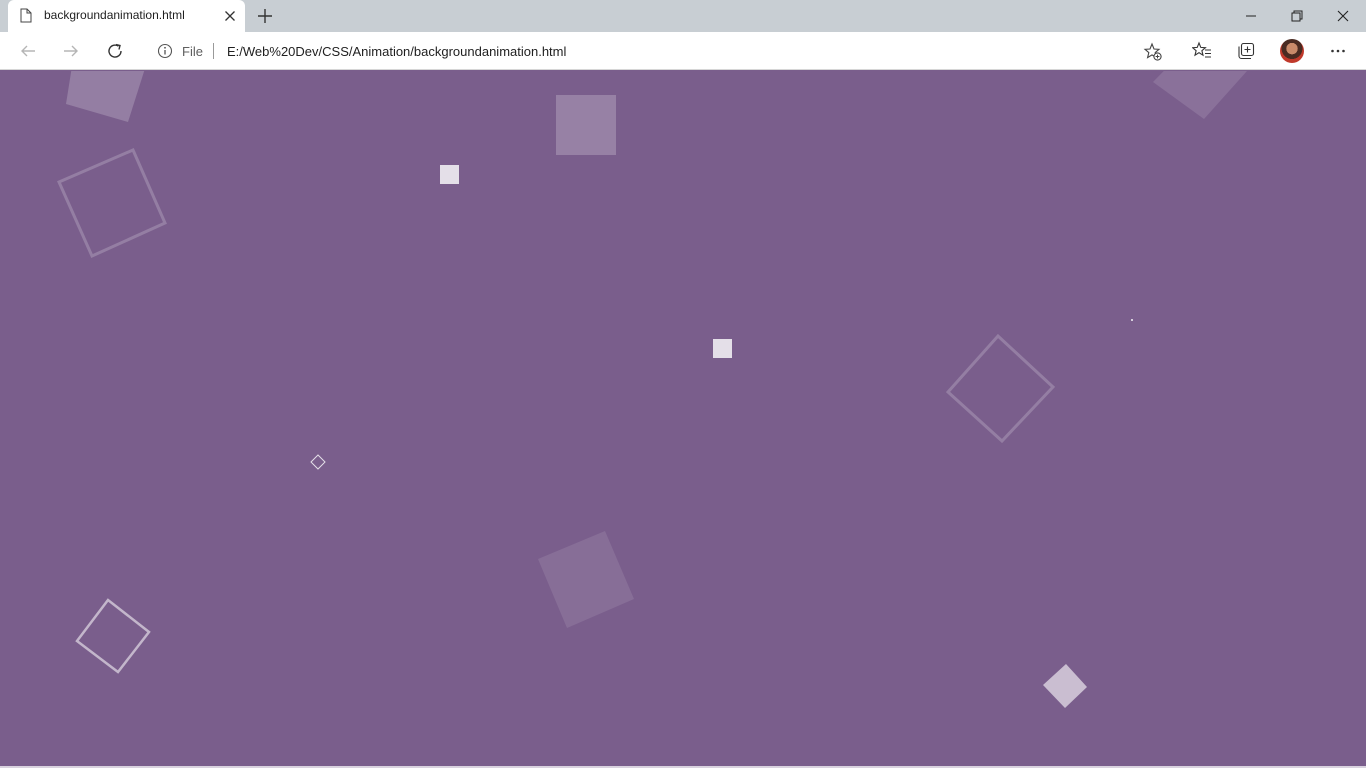 This screenshot has height=768, width=1366. What do you see at coordinates (192, 51) in the screenshot?
I see `scheme-label: File` at bounding box center [192, 51].